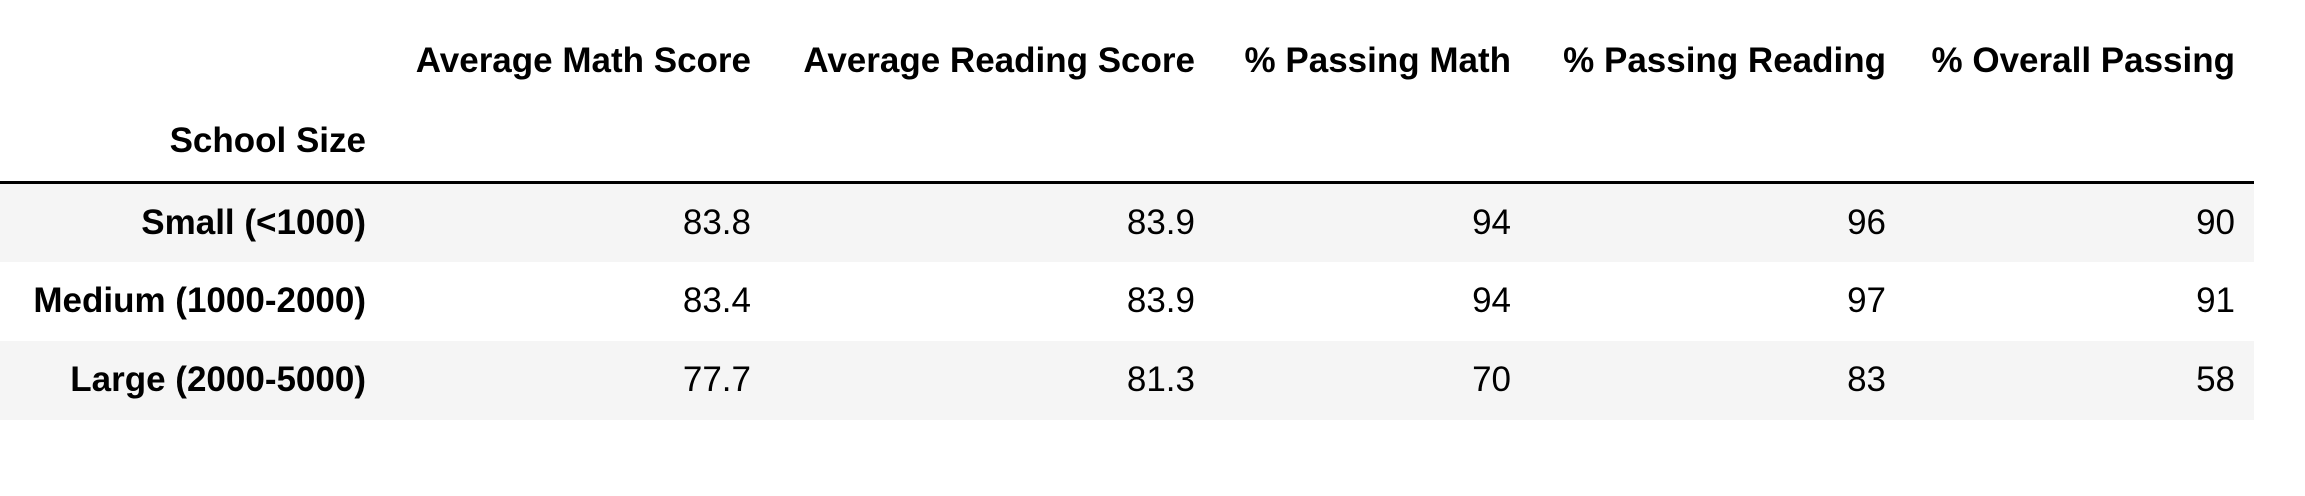  I want to click on table-cell: 90, so click(2215, 222).